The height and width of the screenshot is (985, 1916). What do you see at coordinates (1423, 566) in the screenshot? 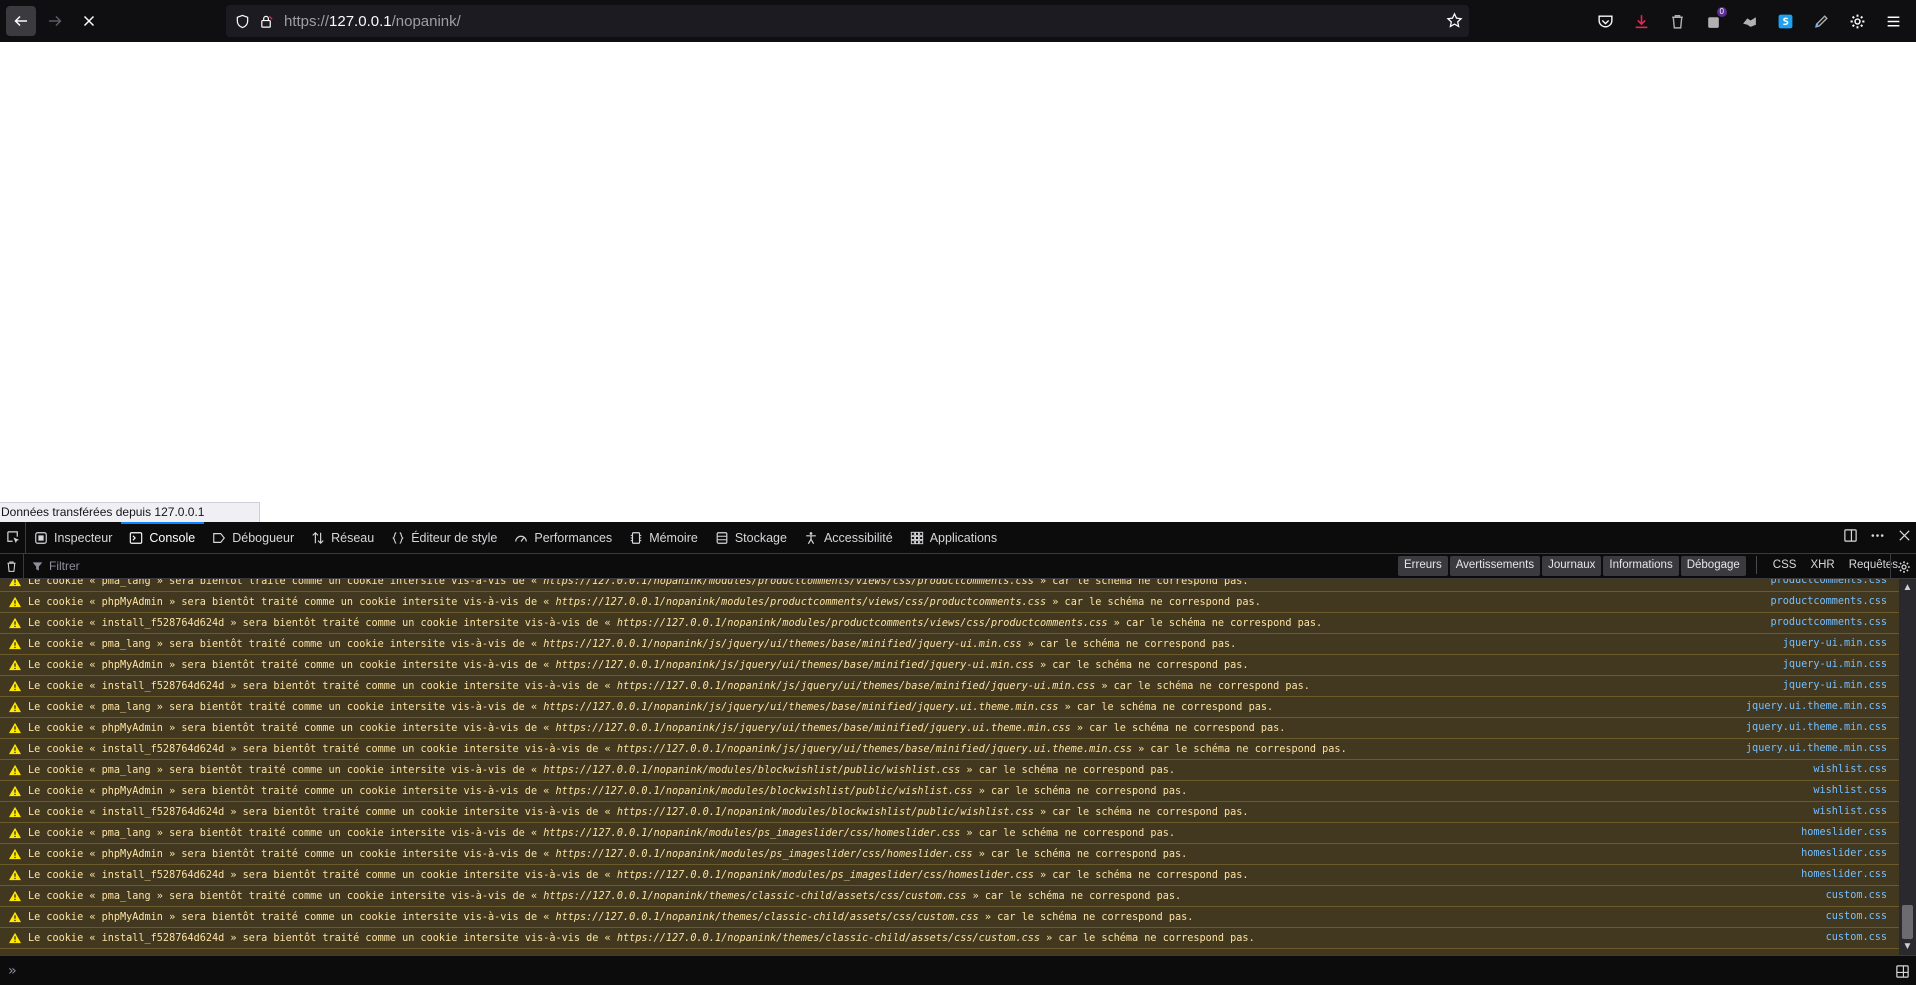
I see `filter-errors-button: Erreurs` at bounding box center [1423, 566].